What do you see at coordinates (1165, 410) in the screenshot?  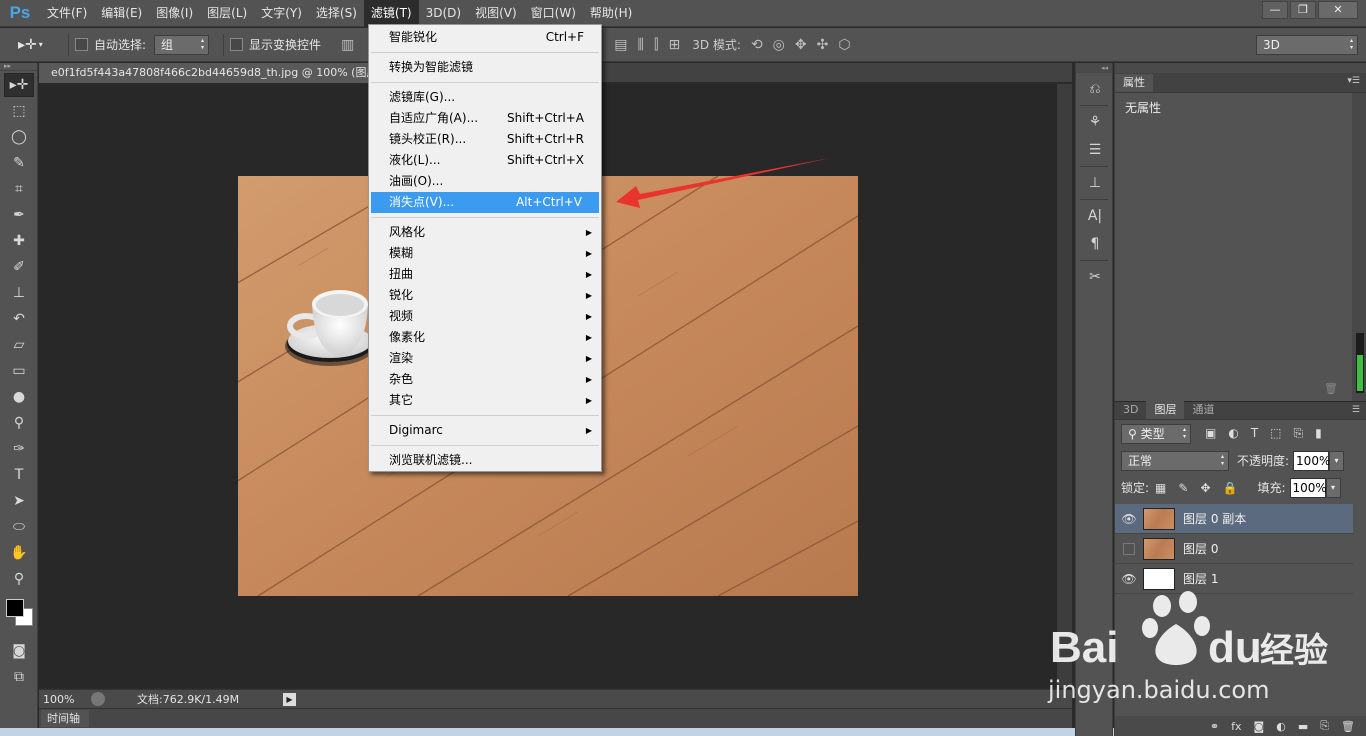 I see `tab-1: 图层` at bounding box center [1165, 410].